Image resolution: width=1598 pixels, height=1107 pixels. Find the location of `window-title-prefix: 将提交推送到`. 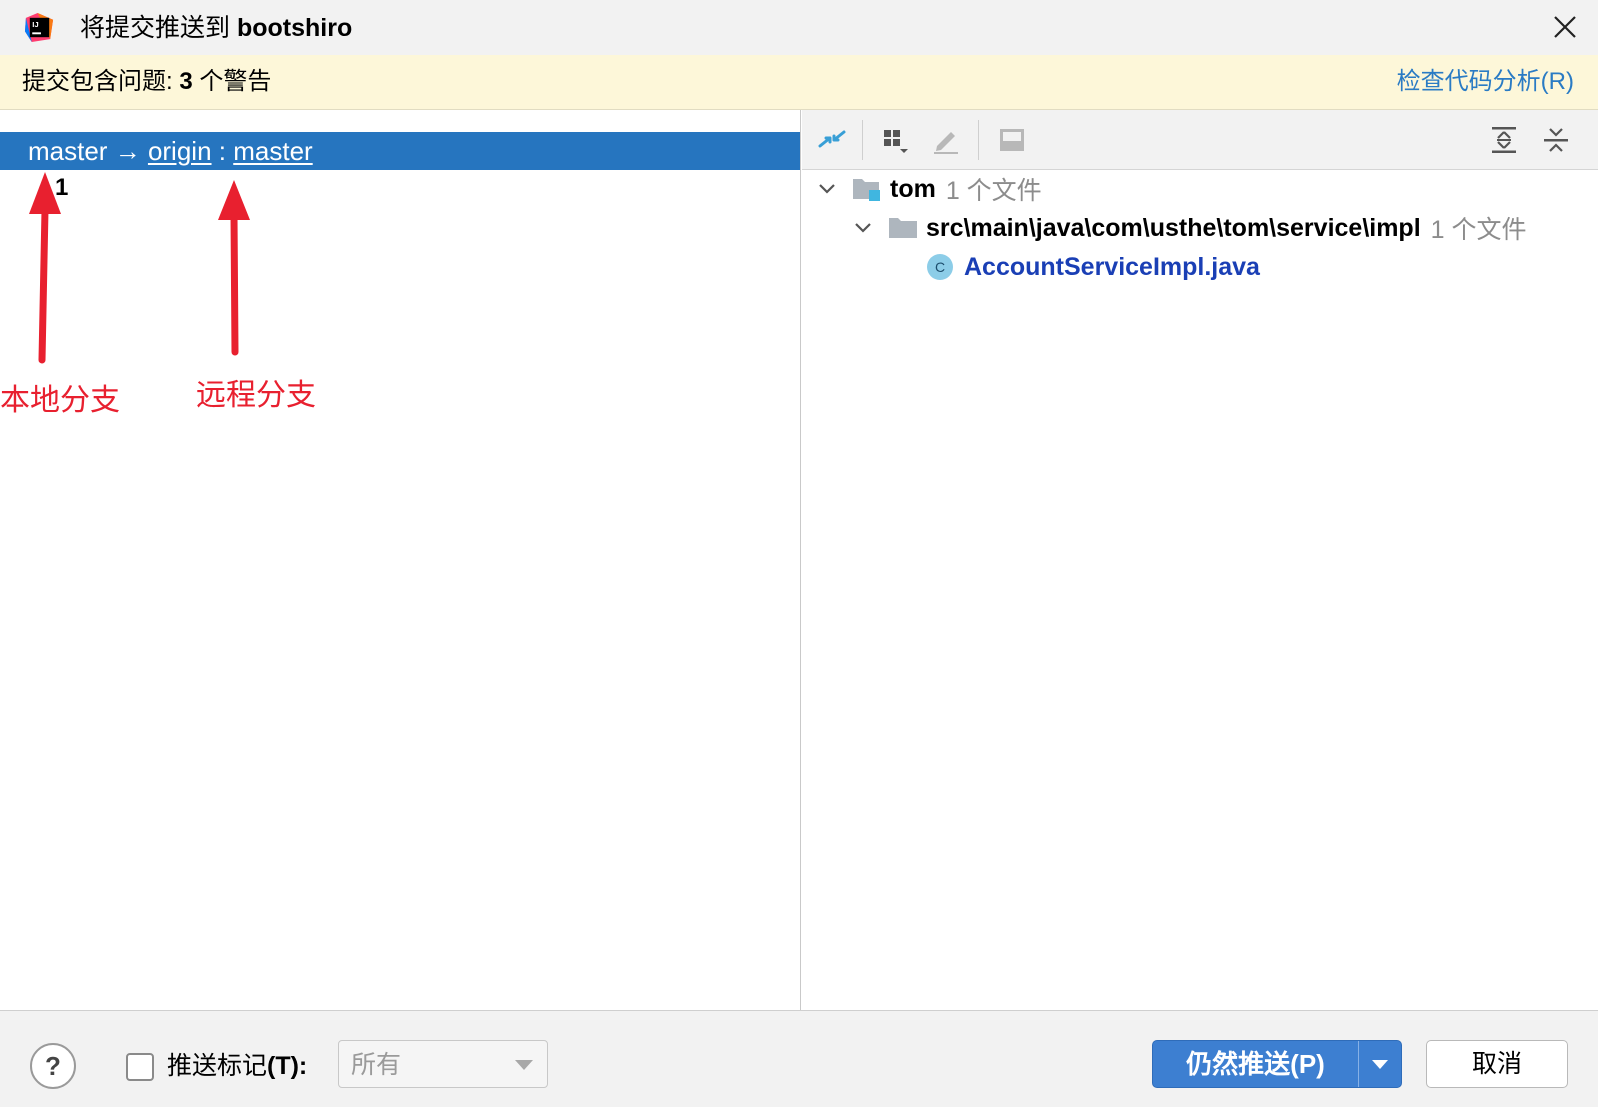

window-title-prefix: 将提交推送到 is located at coordinates (158, 28).